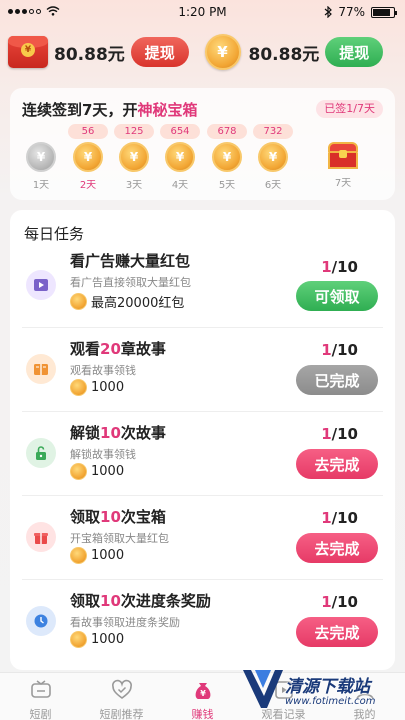  Describe the element at coordinates (89, 54) in the screenshot. I see `cash-amount: 80.88元` at that location.